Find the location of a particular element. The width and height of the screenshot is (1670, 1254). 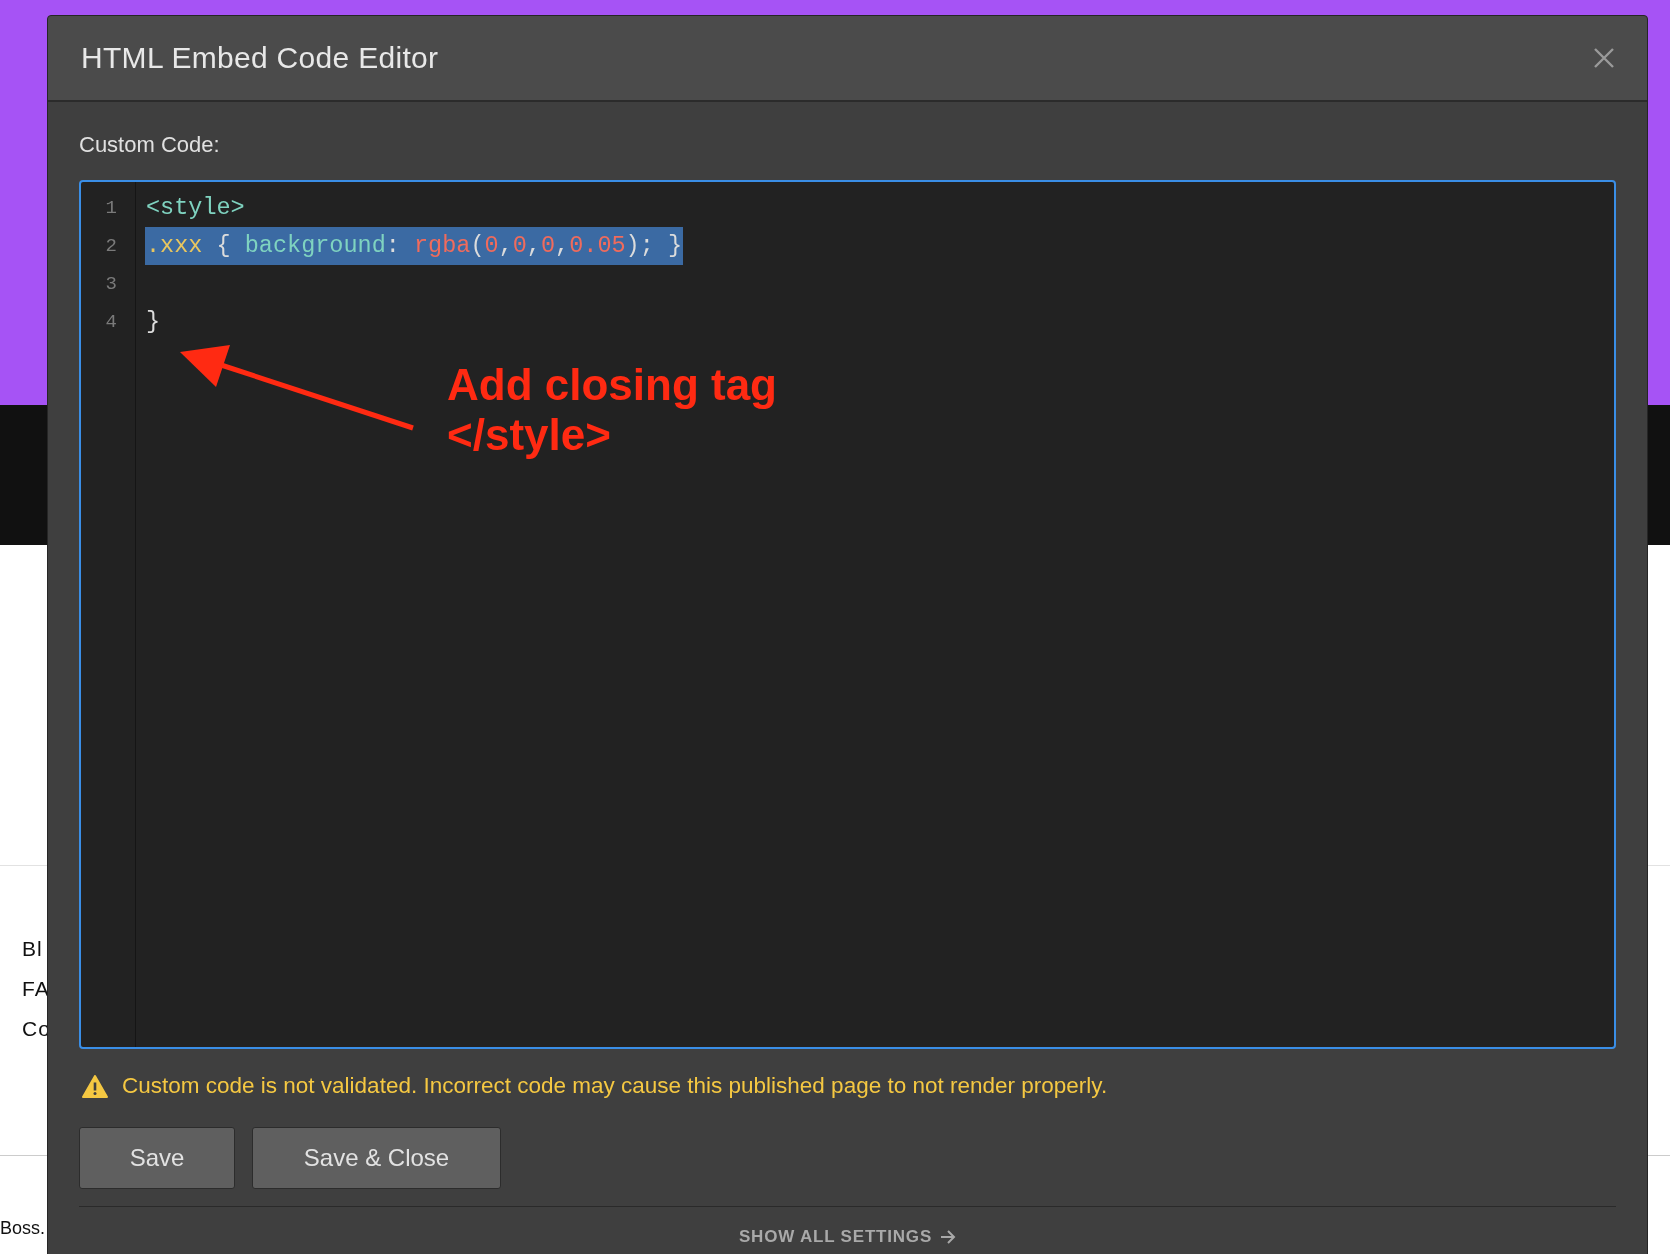

dialog-title: HTML Embed Code Editor is located at coordinates (260, 58).